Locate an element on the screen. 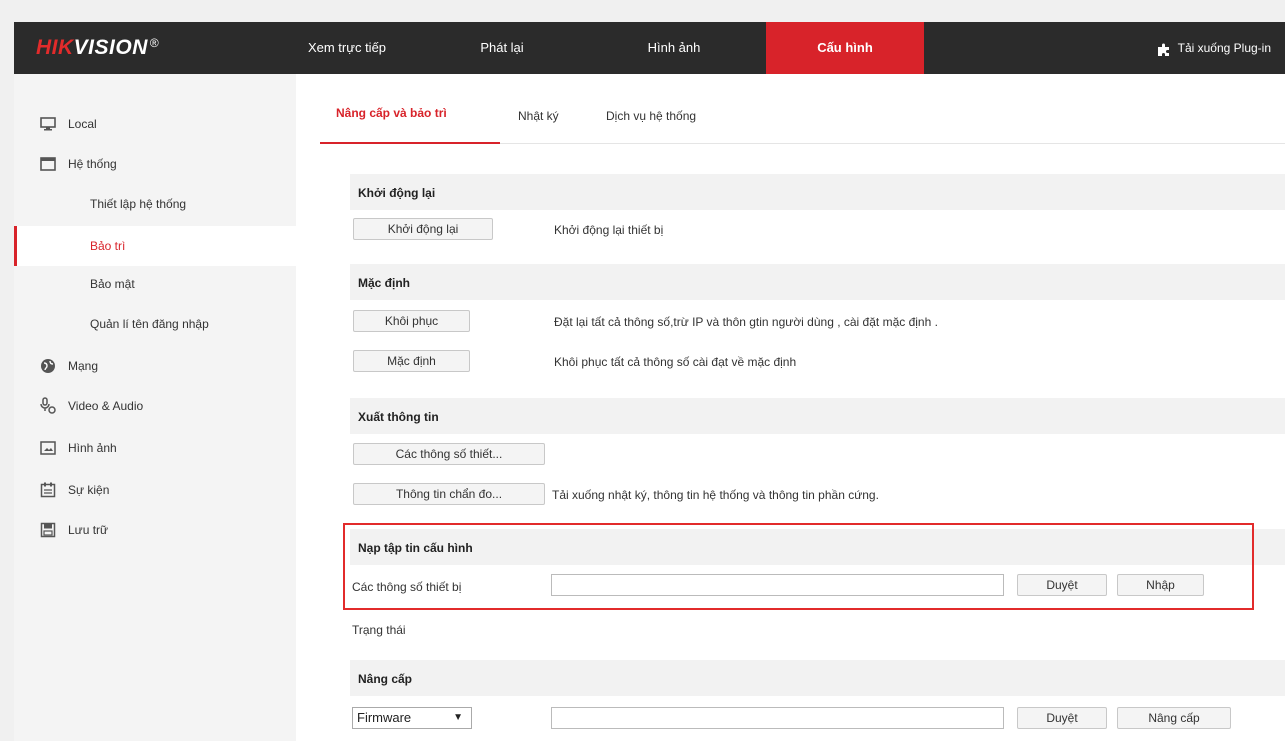  hikvision-logo: HIKVISION ® is located at coordinates (97, 48).